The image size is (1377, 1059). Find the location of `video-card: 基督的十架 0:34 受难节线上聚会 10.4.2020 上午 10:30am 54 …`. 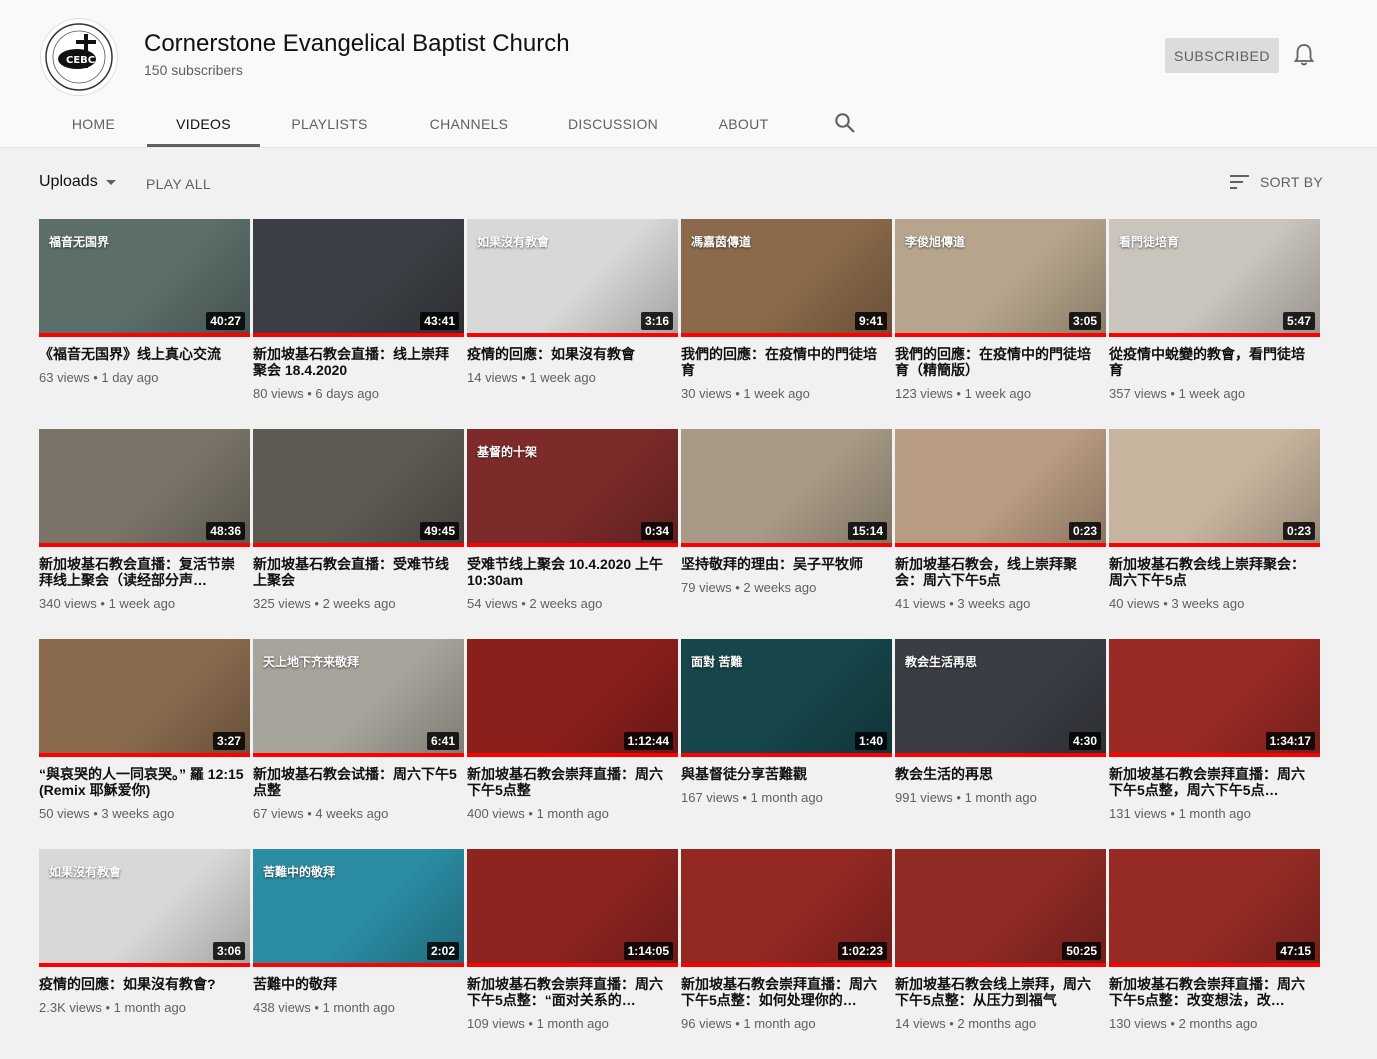

video-card: 基督的十架 0:34 受难节线上聚会 10.4.2020 上午 10:30am 54 … is located at coordinates (572, 520).